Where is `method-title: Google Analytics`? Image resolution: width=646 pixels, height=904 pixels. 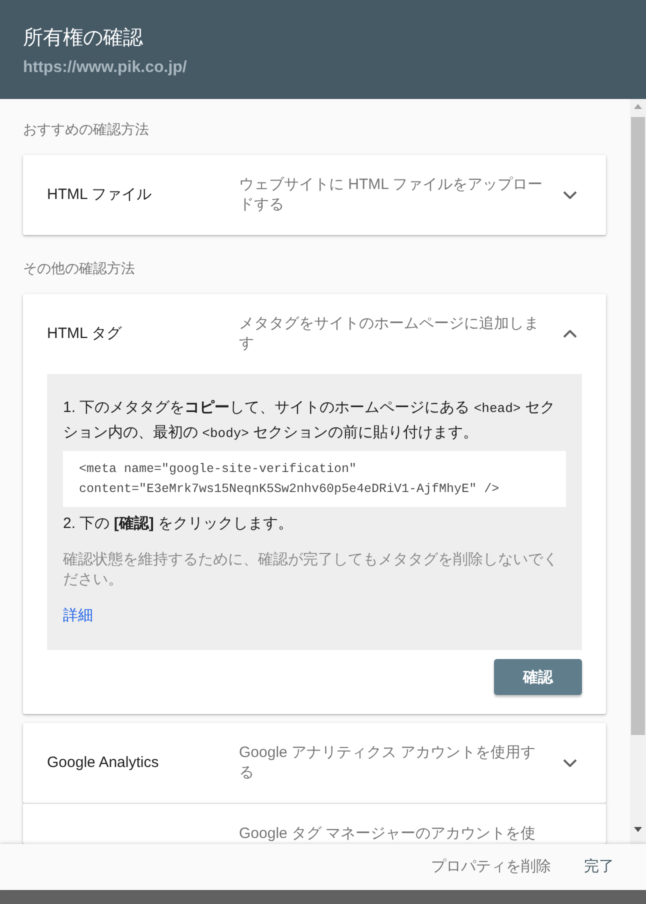 method-title: Google Analytics is located at coordinates (103, 763).